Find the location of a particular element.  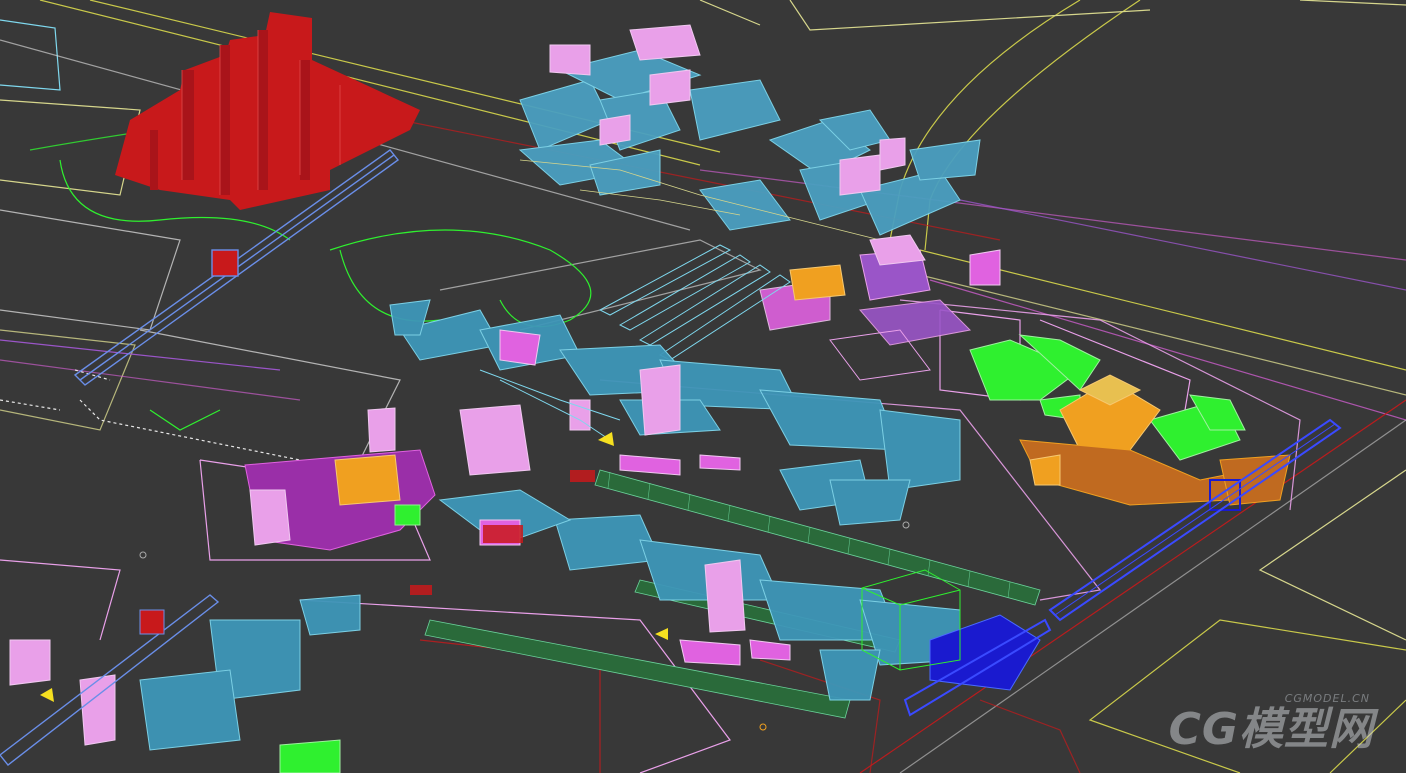

watermark-brand: CG模型网 is located at coordinates (1271, 729).